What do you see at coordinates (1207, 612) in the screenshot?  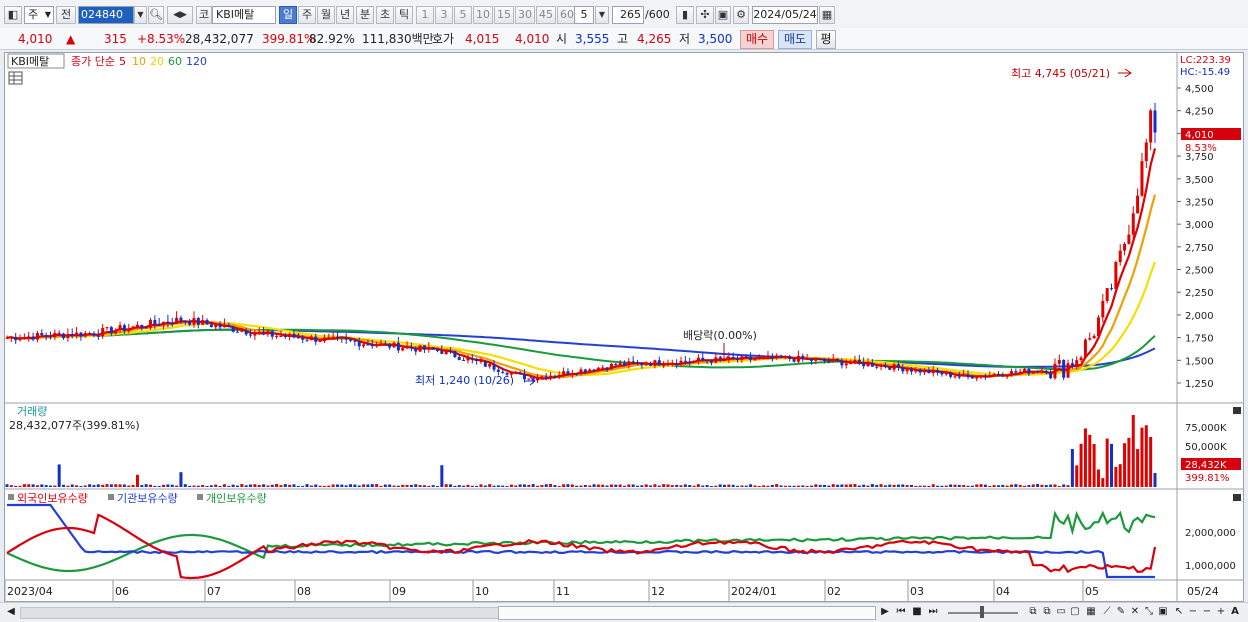 I see `minus-icon: −` at bounding box center [1207, 612].